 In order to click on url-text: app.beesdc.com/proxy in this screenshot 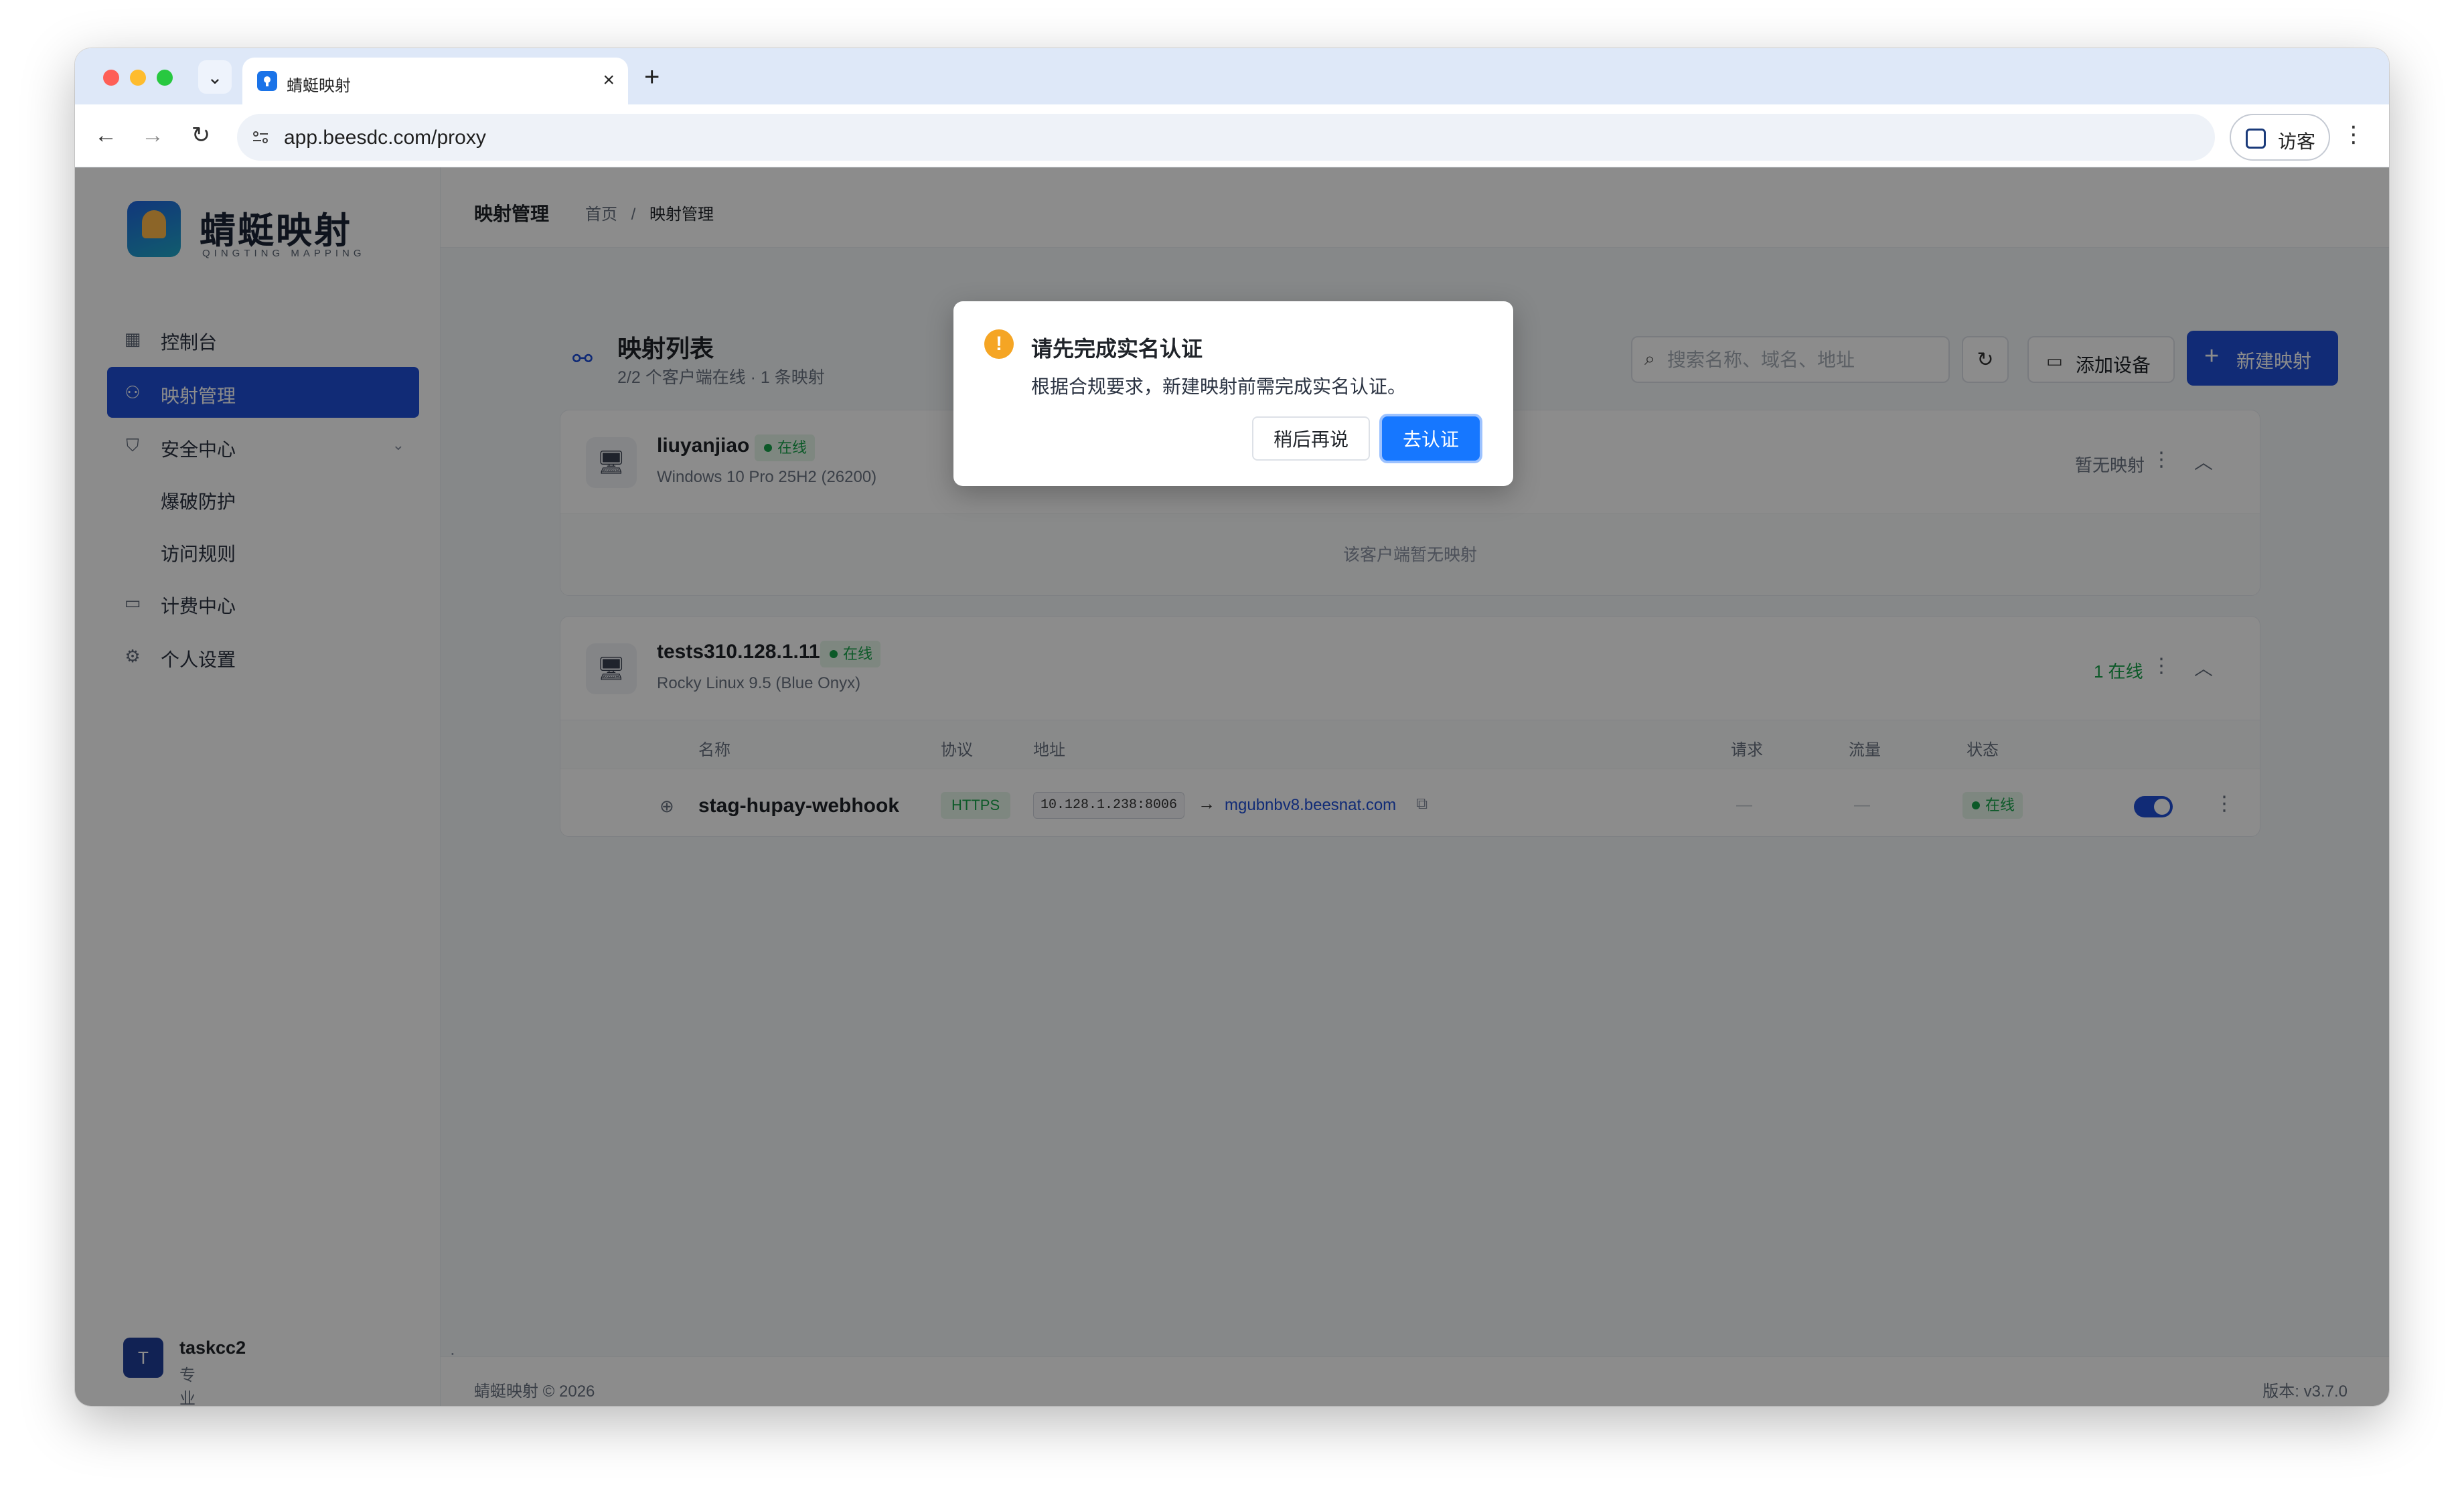, I will do `click(385, 138)`.